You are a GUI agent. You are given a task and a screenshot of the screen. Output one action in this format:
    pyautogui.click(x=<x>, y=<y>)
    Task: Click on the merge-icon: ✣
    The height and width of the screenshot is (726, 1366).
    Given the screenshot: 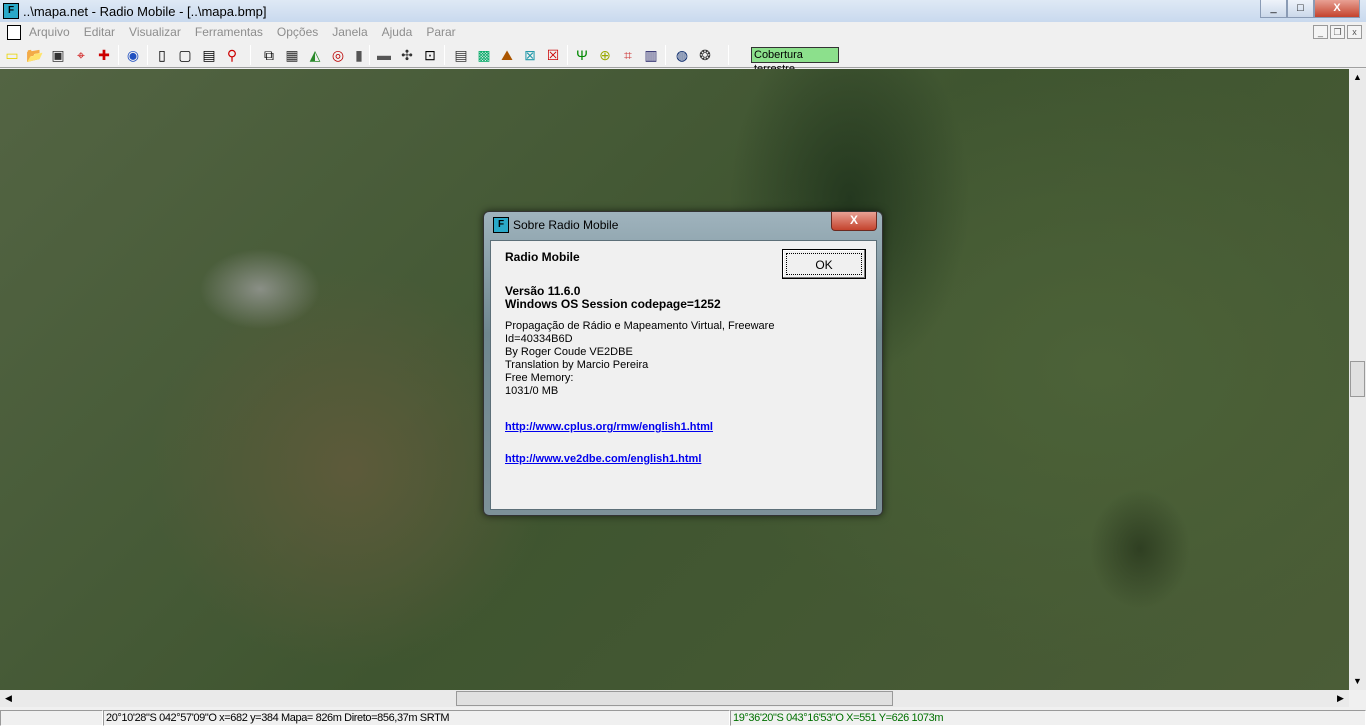 What is the action you would take?
    pyautogui.click(x=407, y=55)
    